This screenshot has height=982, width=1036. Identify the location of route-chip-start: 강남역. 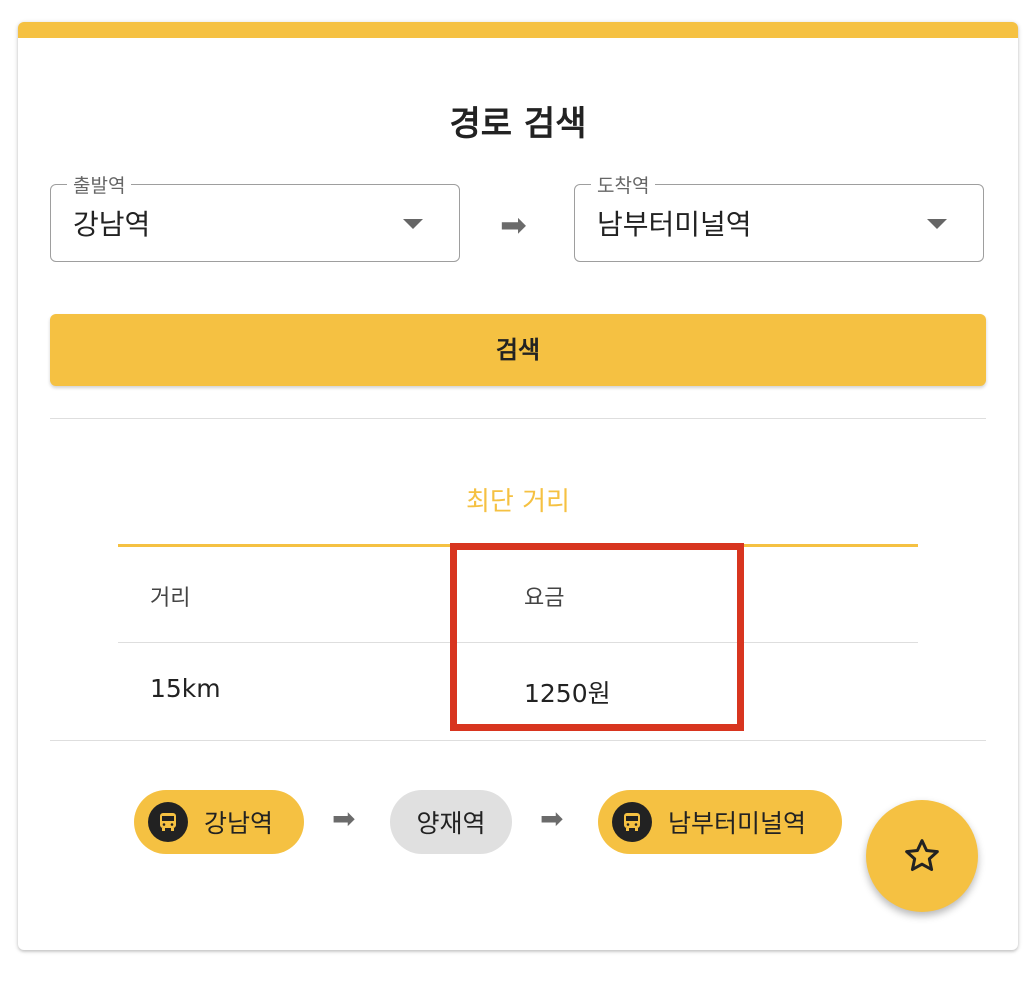
(219, 822).